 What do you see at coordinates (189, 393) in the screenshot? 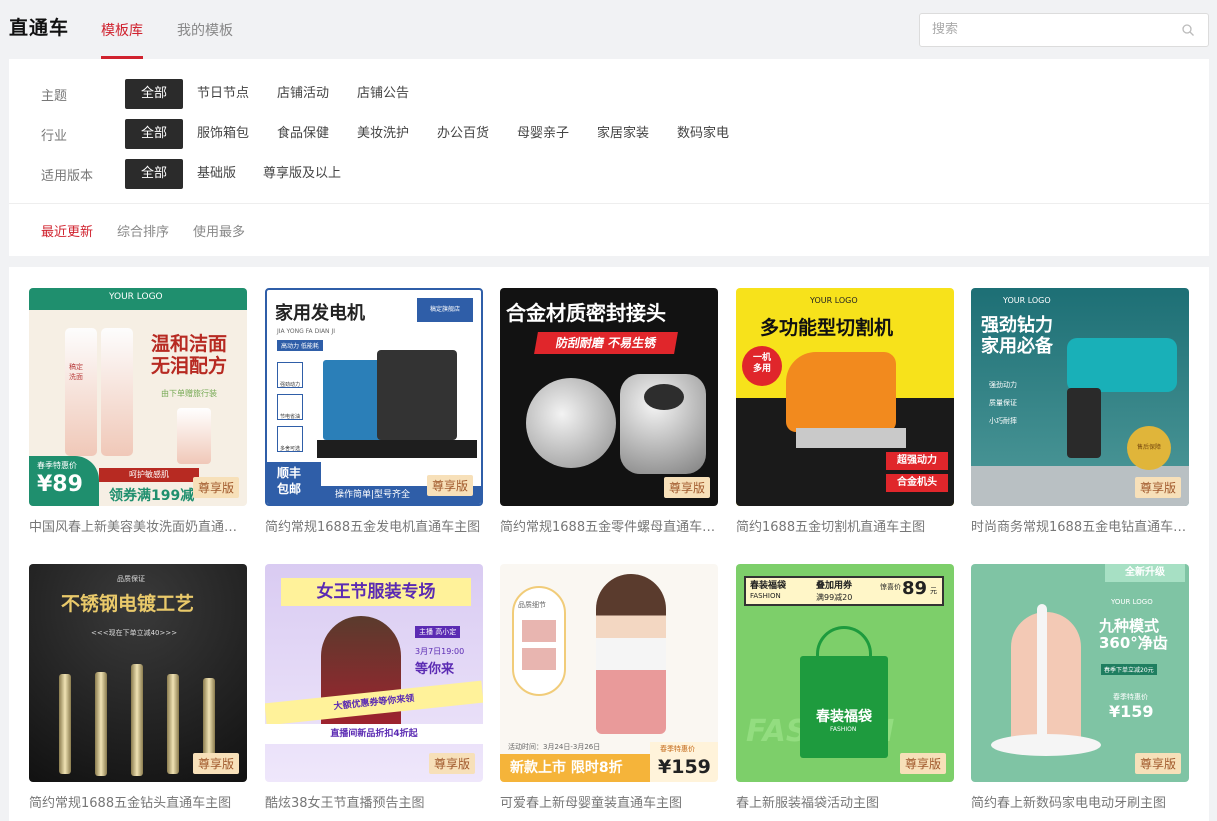
I see `thumb-text: 由下单赠旅行装` at bounding box center [189, 393].